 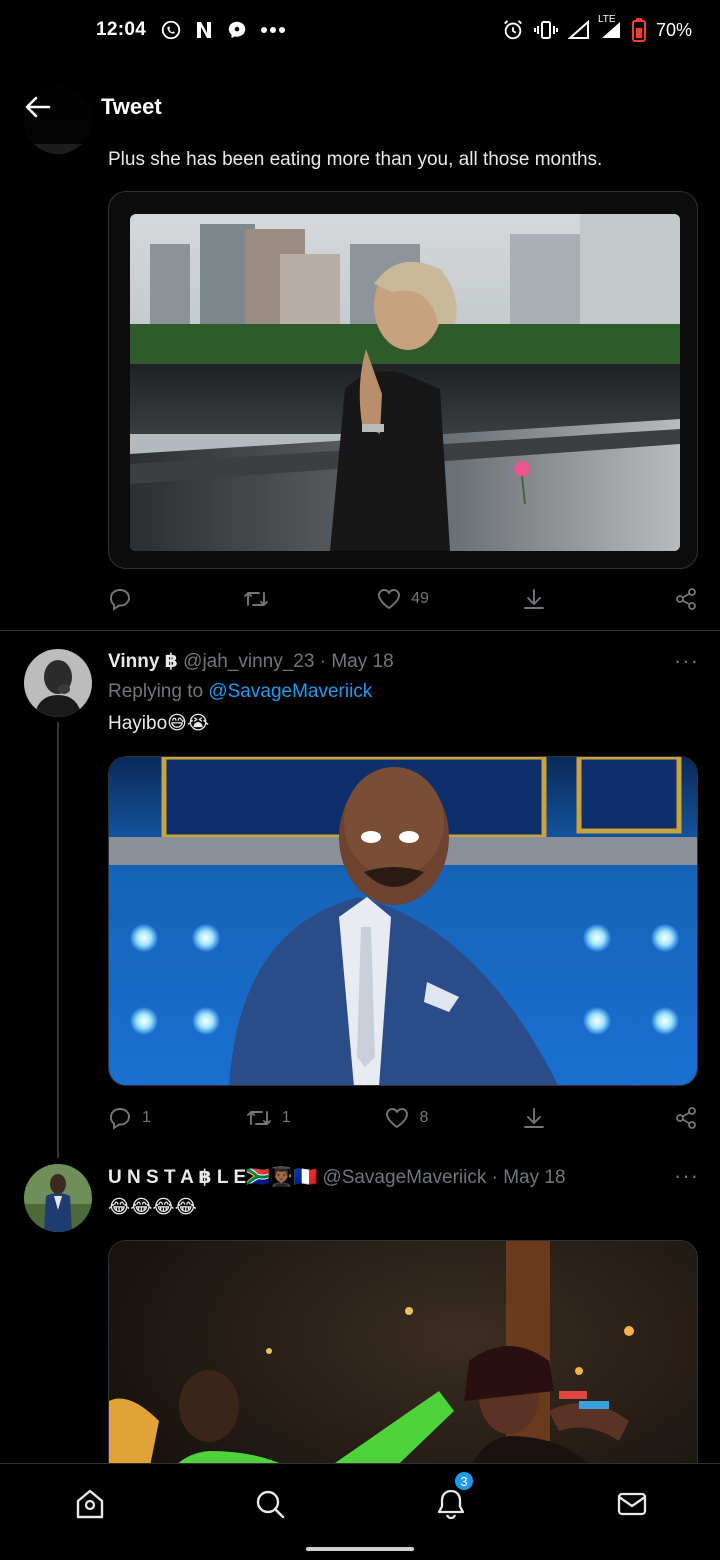 What do you see at coordinates (212, 1177) in the screenshot?
I see `display-name: U N S T A ฿ L E🇿🇦👨🏾‍🎓🇫🇷` at bounding box center [212, 1177].